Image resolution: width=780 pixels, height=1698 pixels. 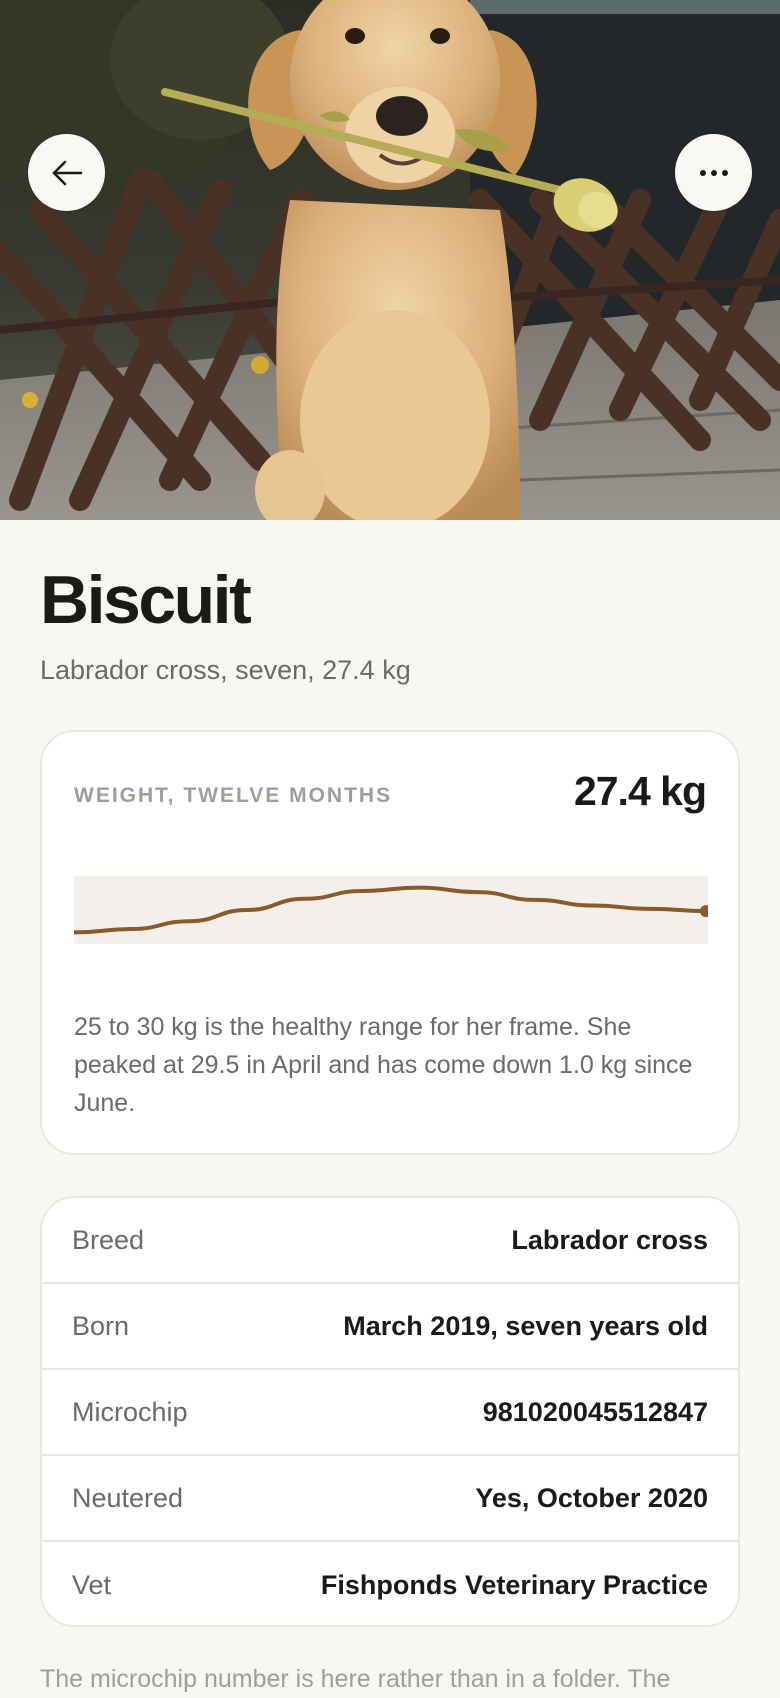 I want to click on detail-row-vet: Vet Fishponds Veterinary Practice, so click(x=390, y=1583).